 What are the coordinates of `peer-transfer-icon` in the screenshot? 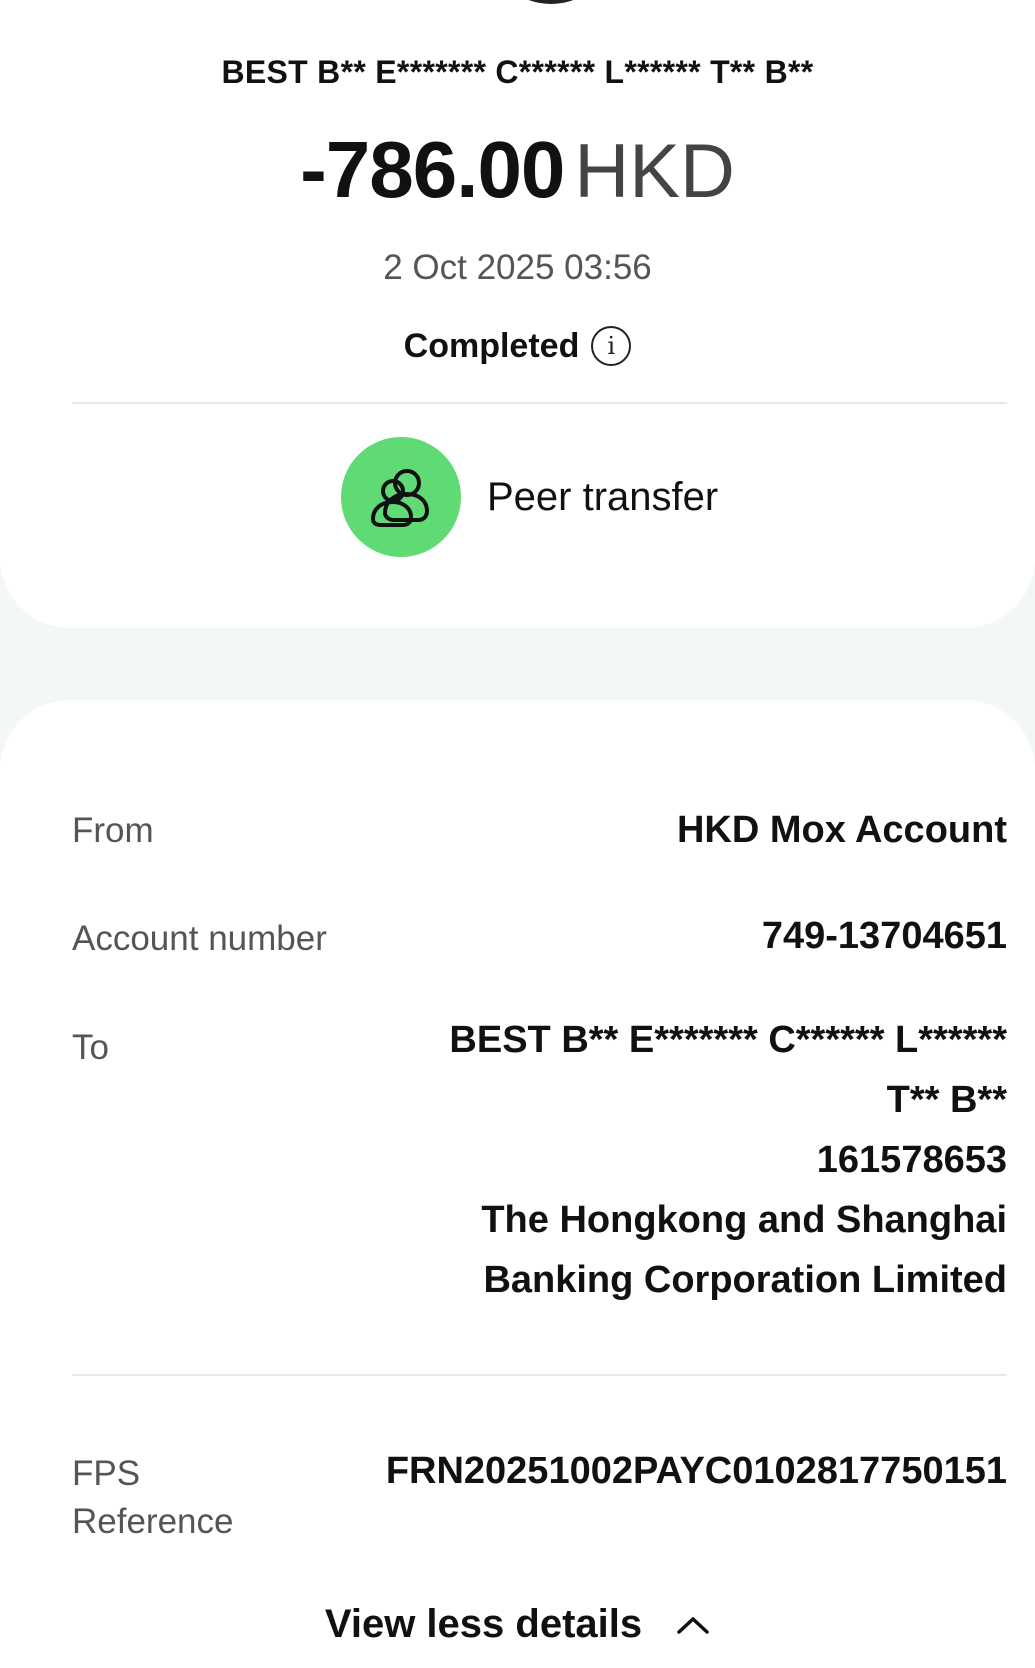 It's located at (400, 498).